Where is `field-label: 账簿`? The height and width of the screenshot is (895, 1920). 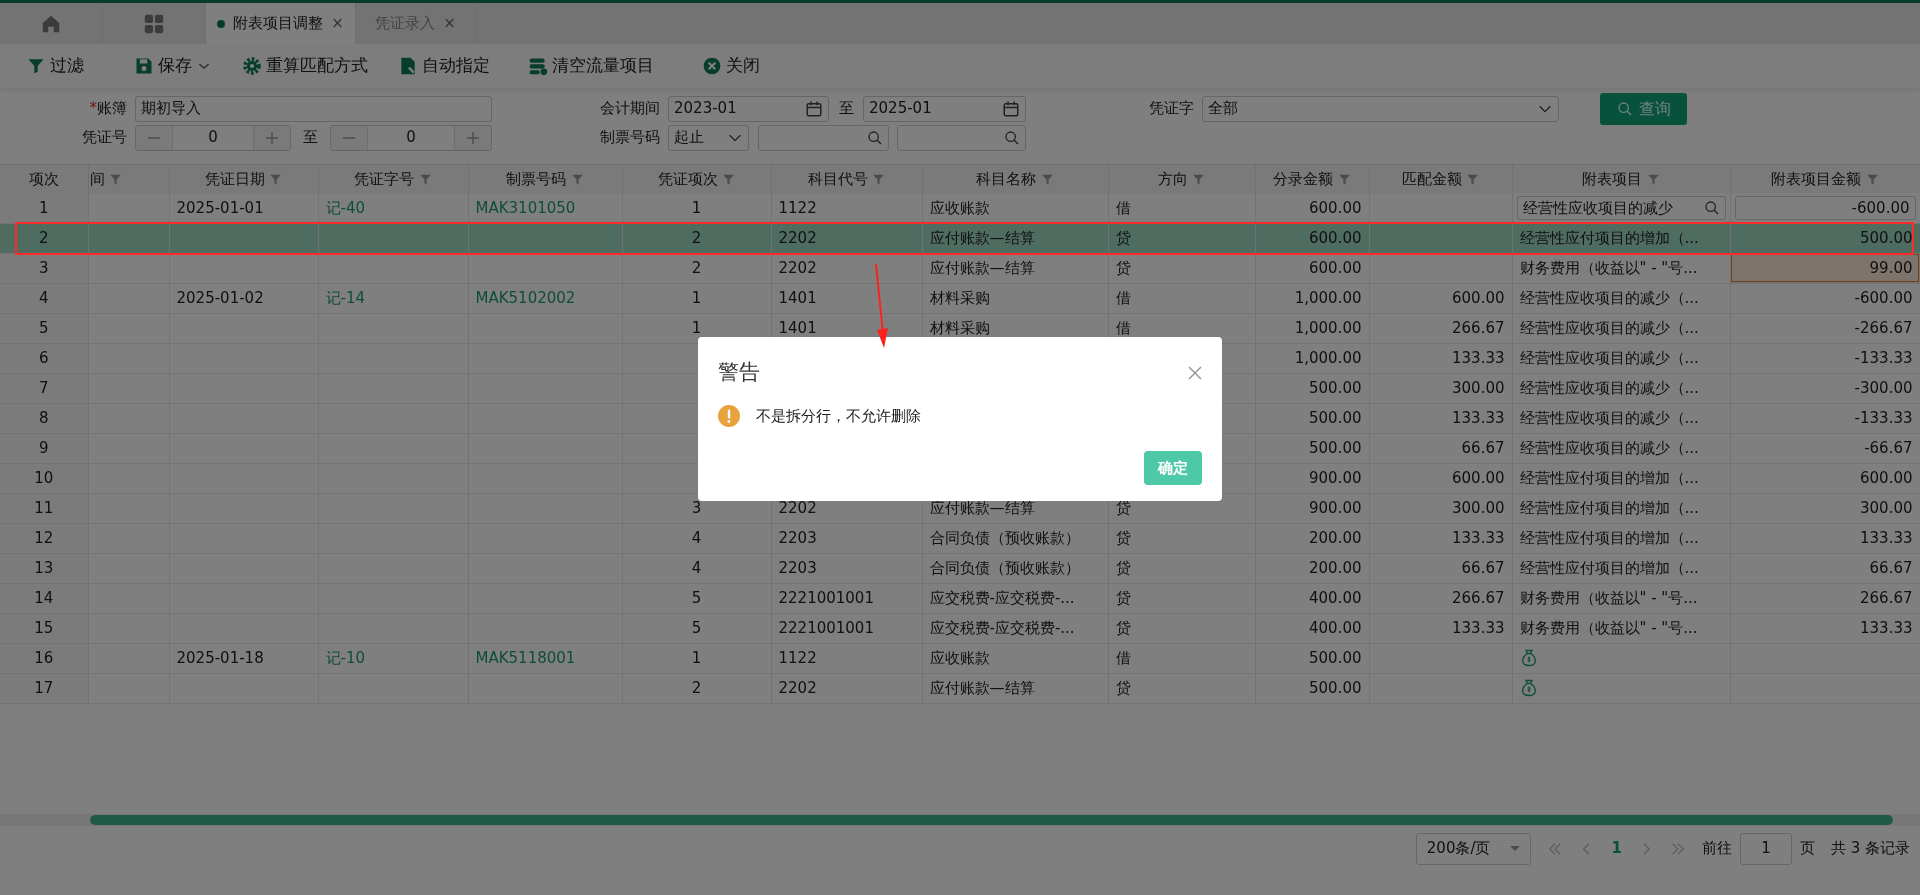 field-label: 账簿 is located at coordinates (112, 108).